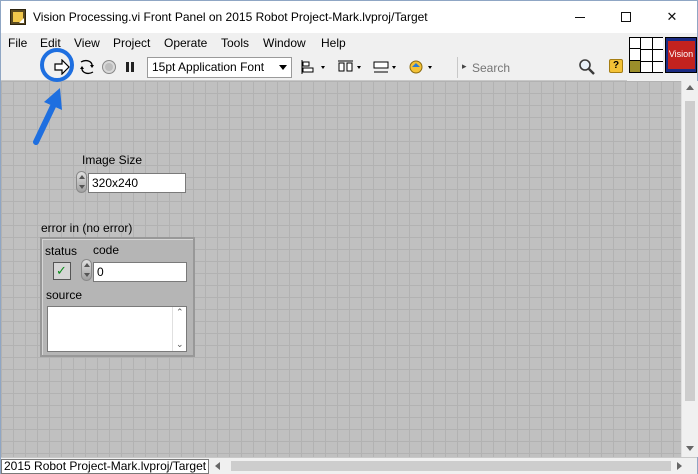  Describe the element at coordinates (131, 43) in the screenshot. I see `menu-project: Project` at that location.